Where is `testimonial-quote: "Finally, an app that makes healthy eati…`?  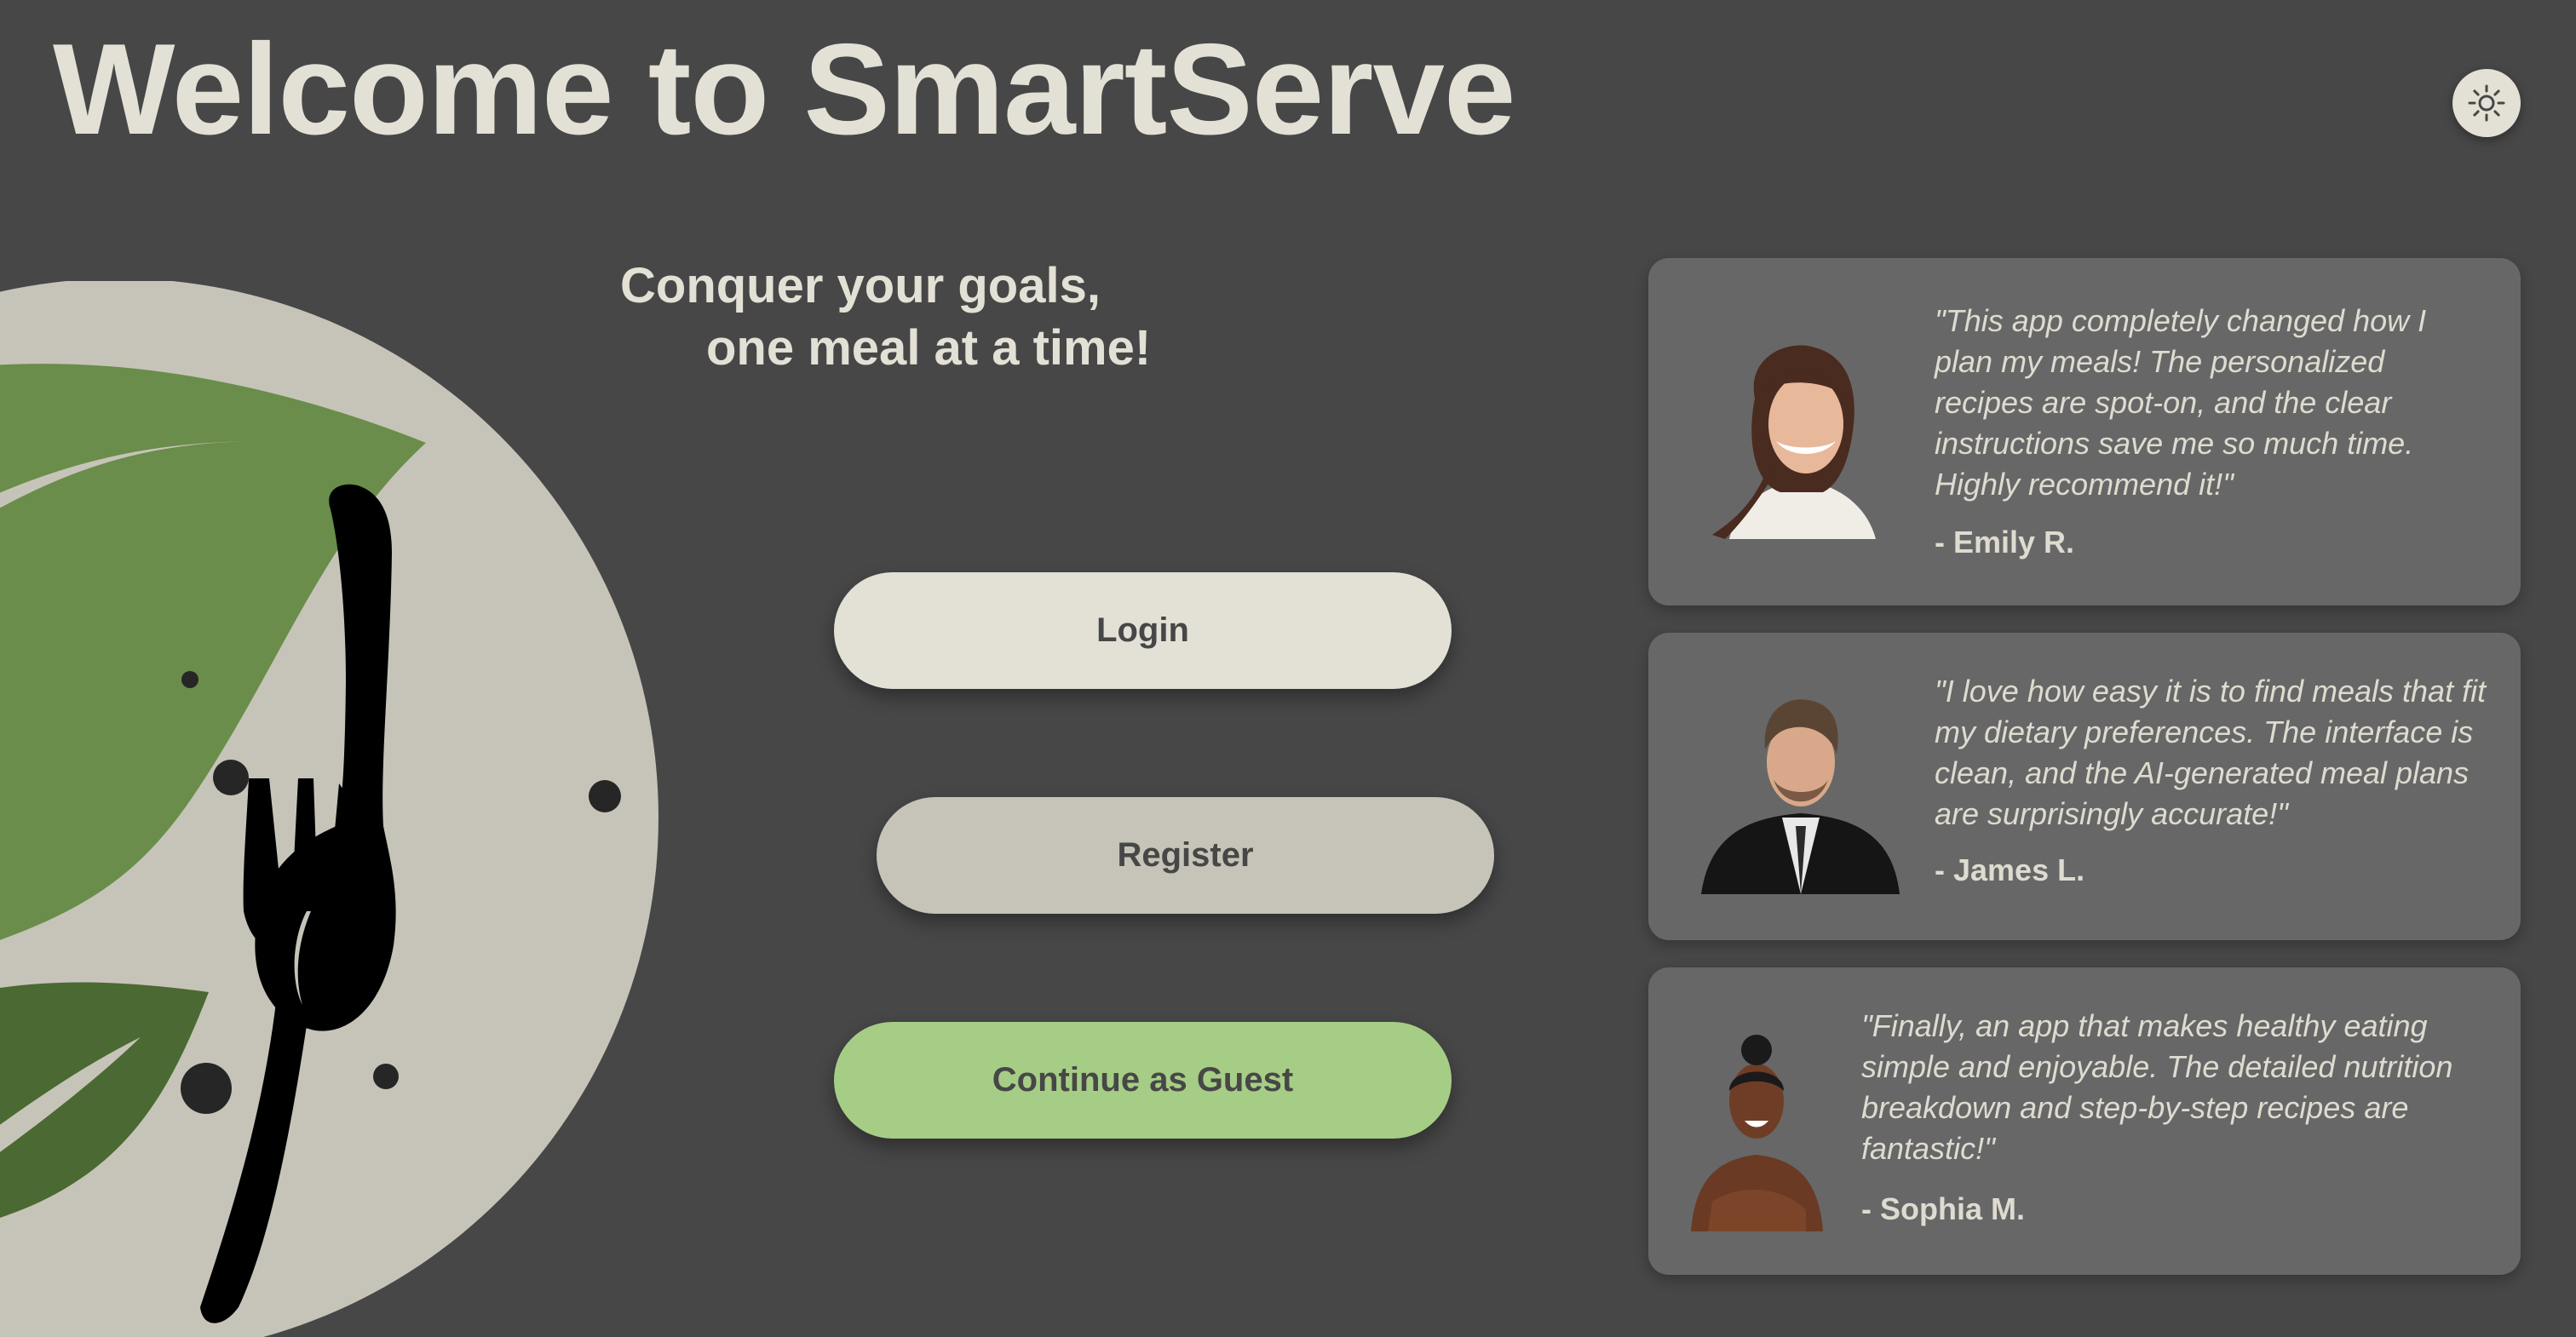 testimonial-quote: "Finally, an app that makes healthy eati… is located at coordinates (2157, 1087).